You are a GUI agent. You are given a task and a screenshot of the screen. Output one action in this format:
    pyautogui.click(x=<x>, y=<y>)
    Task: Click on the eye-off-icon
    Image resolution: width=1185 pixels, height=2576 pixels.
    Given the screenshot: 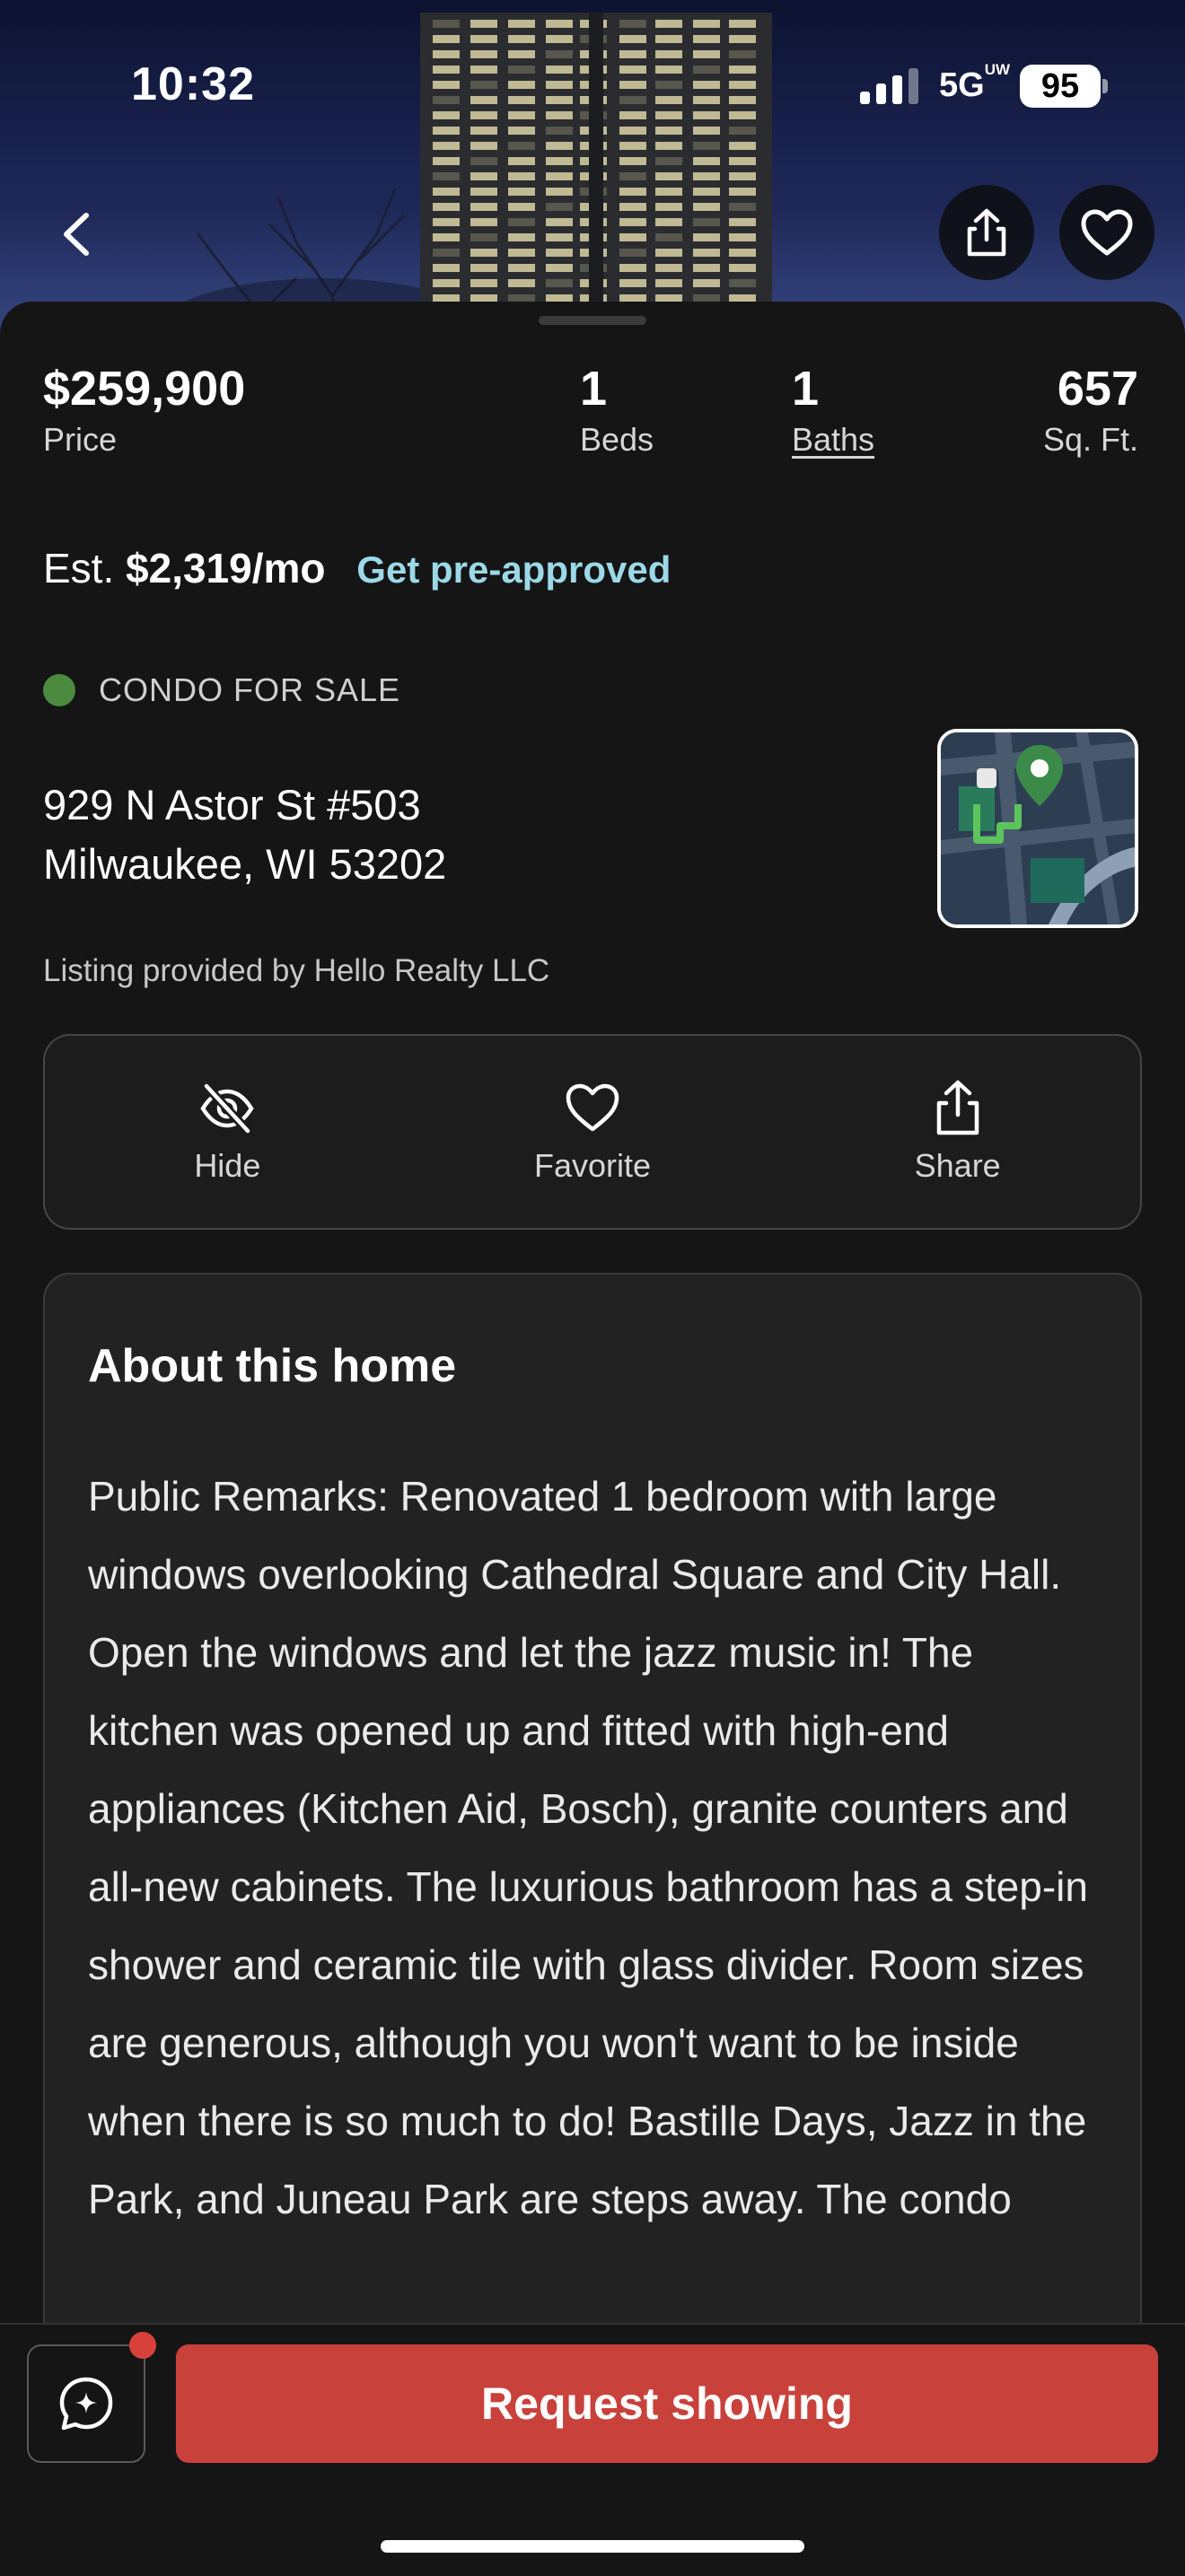 What is the action you would take?
    pyautogui.click(x=227, y=1108)
    